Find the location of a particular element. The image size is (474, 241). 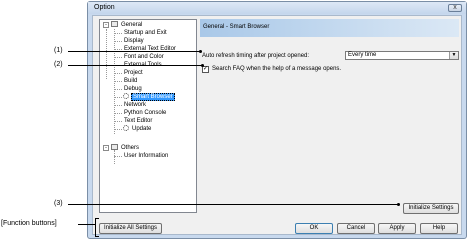

callout-3-dot is located at coordinates (398, 204).